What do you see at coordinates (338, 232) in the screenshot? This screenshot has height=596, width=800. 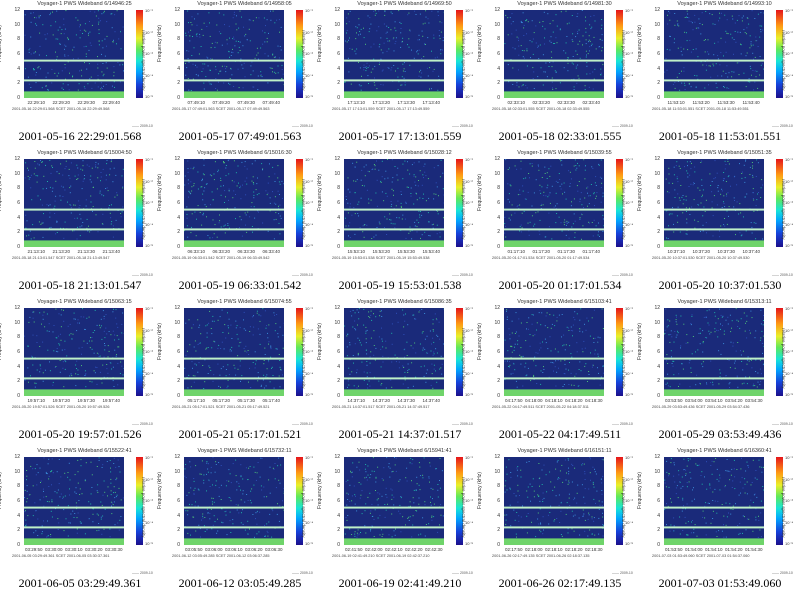 I see `y-tick-label: 2` at bounding box center [338, 232].